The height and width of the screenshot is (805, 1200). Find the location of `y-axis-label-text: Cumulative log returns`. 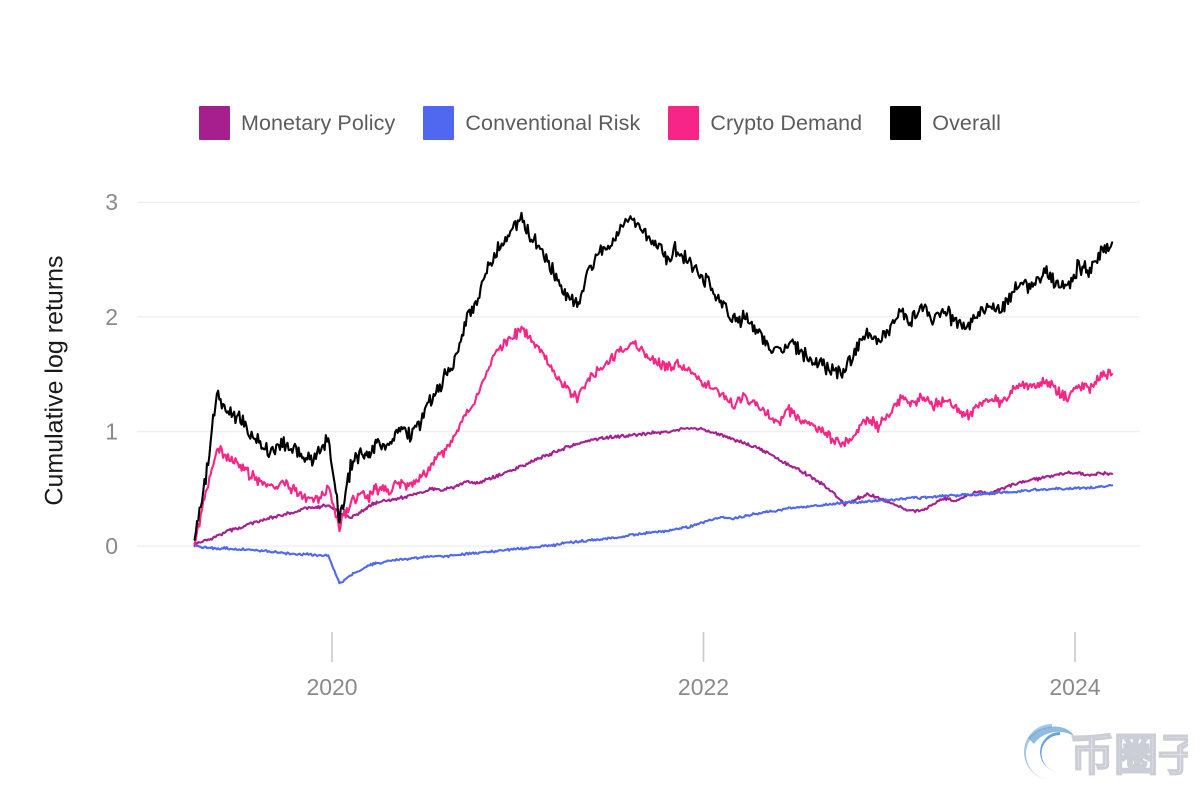

y-axis-label-text: Cumulative log returns is located at coordinates (54, 380).